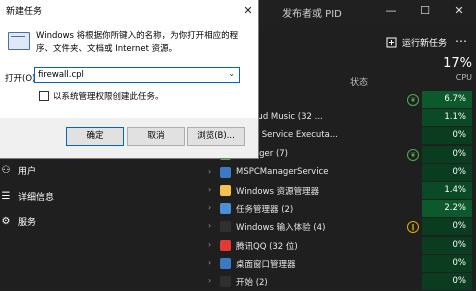  Describe the element at coordinates (338, 282) in the screenshot. I see `process-row: › 开始 (2) 0%` at that location.